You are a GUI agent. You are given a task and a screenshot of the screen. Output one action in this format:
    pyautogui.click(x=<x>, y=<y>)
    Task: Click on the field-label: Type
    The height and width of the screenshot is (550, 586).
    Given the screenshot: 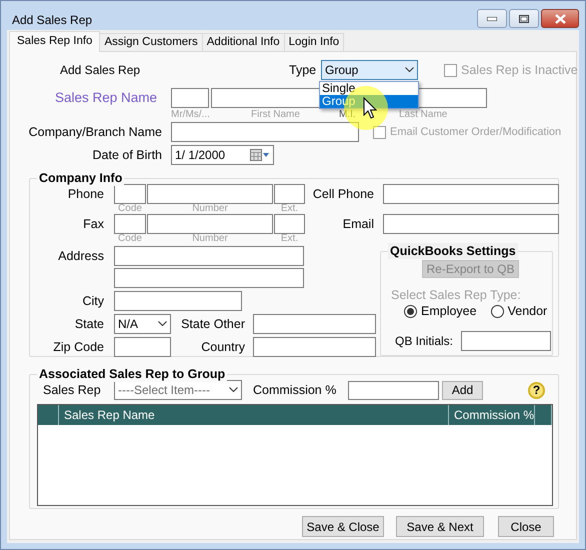 What is the action you would take?
    pyautogui.click(x=302, y=70)
    